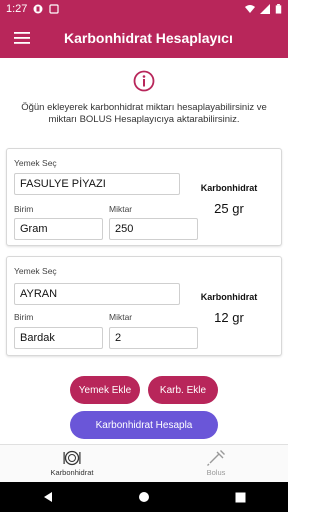  Describe the element at coordinates (97, 184) in the screenshot. I see `food-select-field: FASULYE PİYAZI` at that location.